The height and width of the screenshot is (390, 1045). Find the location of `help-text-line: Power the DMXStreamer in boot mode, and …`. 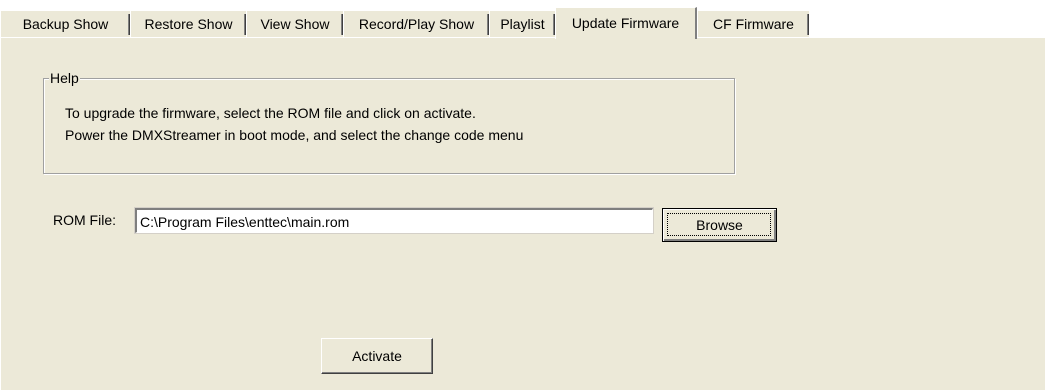

help-text-line: Power the DMXStreamer in boot mode, and … is located at coordinates (294, 135).